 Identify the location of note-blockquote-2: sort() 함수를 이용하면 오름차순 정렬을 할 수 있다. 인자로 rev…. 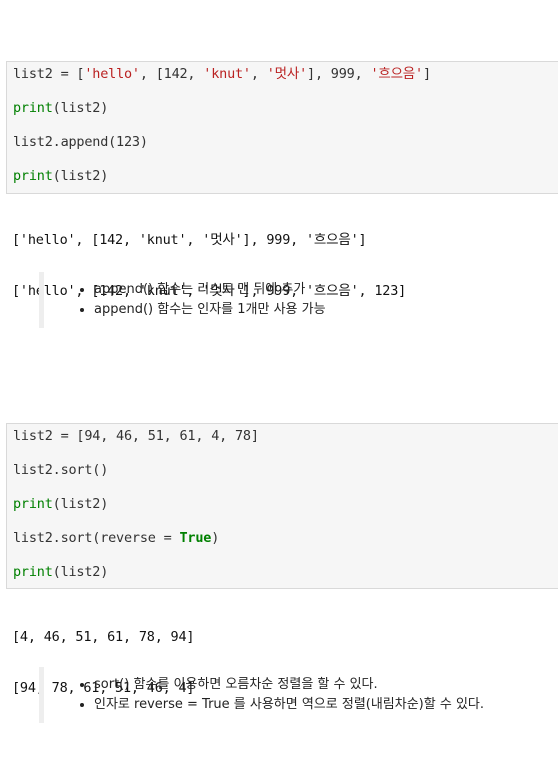
(261, 695).